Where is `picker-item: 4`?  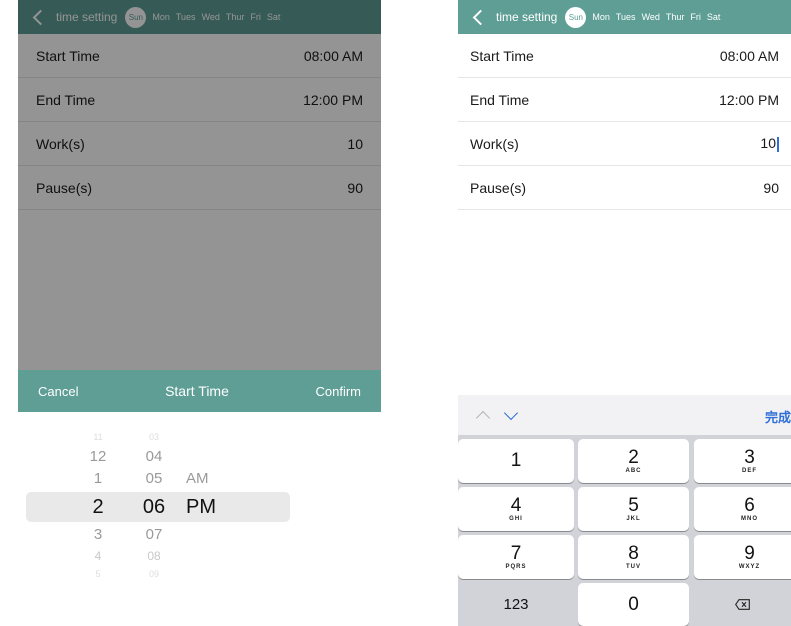 picker-item: 4 is located at coordinates (98, 556).